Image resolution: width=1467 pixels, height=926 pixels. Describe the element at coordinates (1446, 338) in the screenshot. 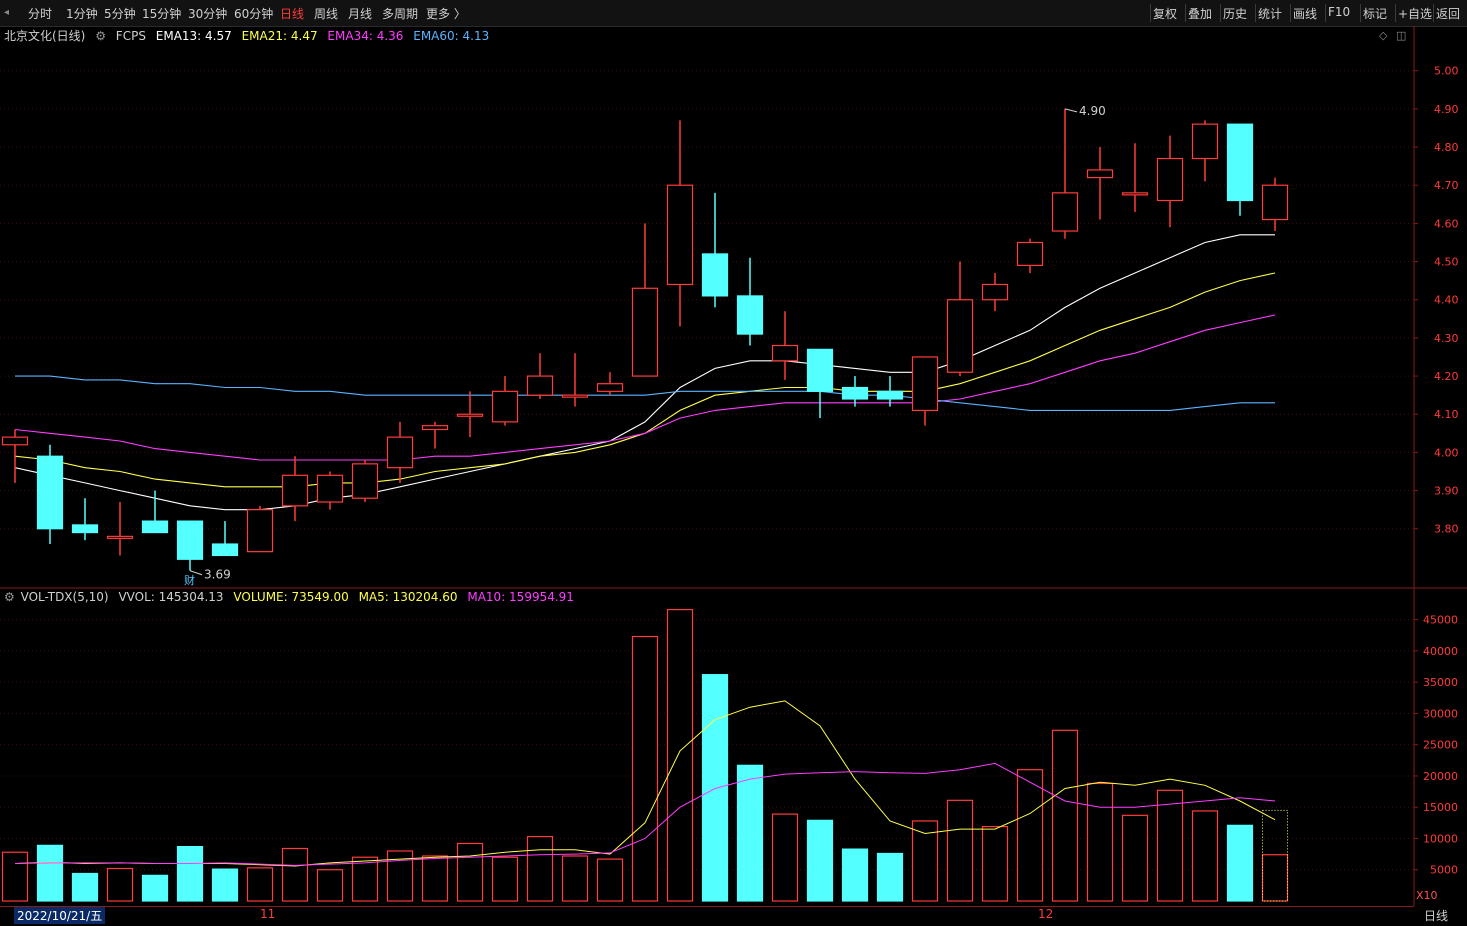

I see `price-tick-label: 4.30` at that location.